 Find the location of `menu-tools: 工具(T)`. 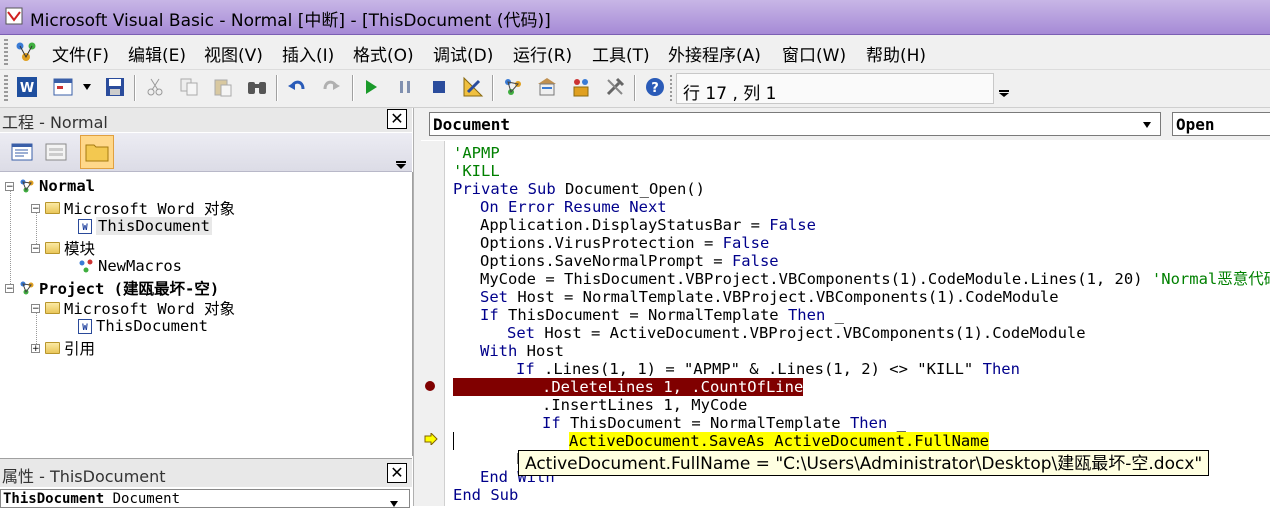

menu-tools: 工具(T) is located at coordinates (621, 53).